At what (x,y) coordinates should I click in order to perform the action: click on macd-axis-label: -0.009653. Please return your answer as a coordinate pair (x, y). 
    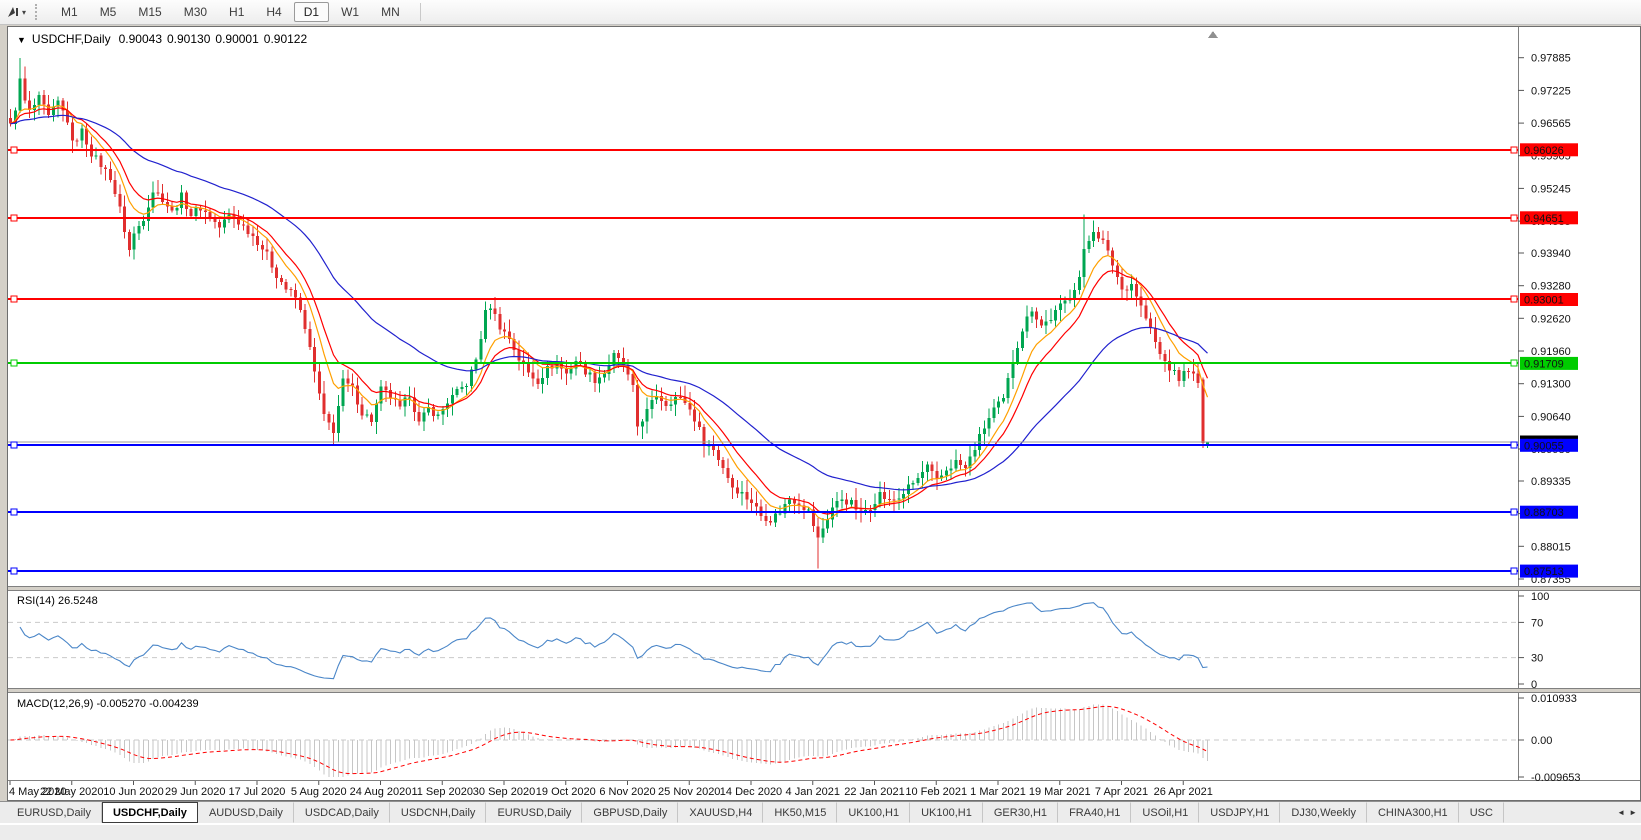
    Looking at the image, I should click on (1556, 778).